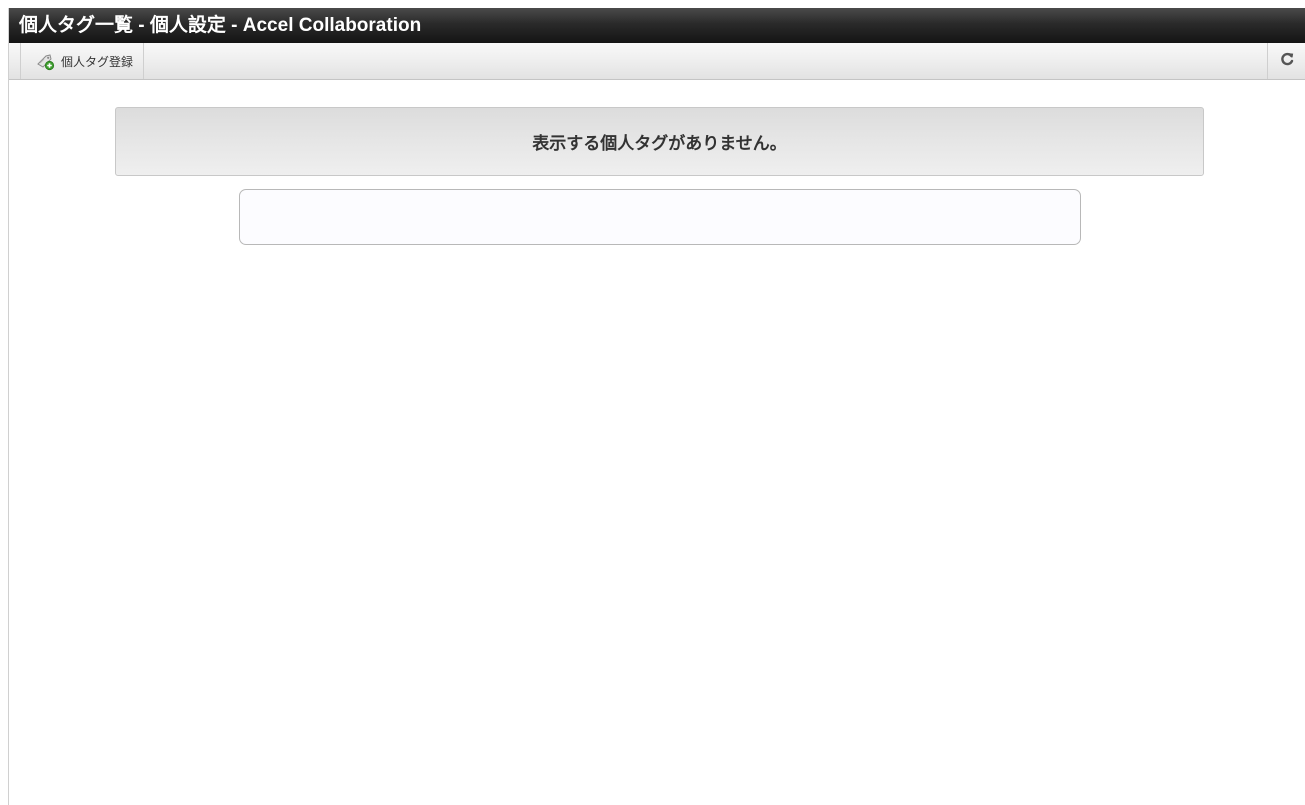 Image resolution: width=1305 pixels, height=805 pixels. I want to click on tag-add-icon, so click(45, 61).